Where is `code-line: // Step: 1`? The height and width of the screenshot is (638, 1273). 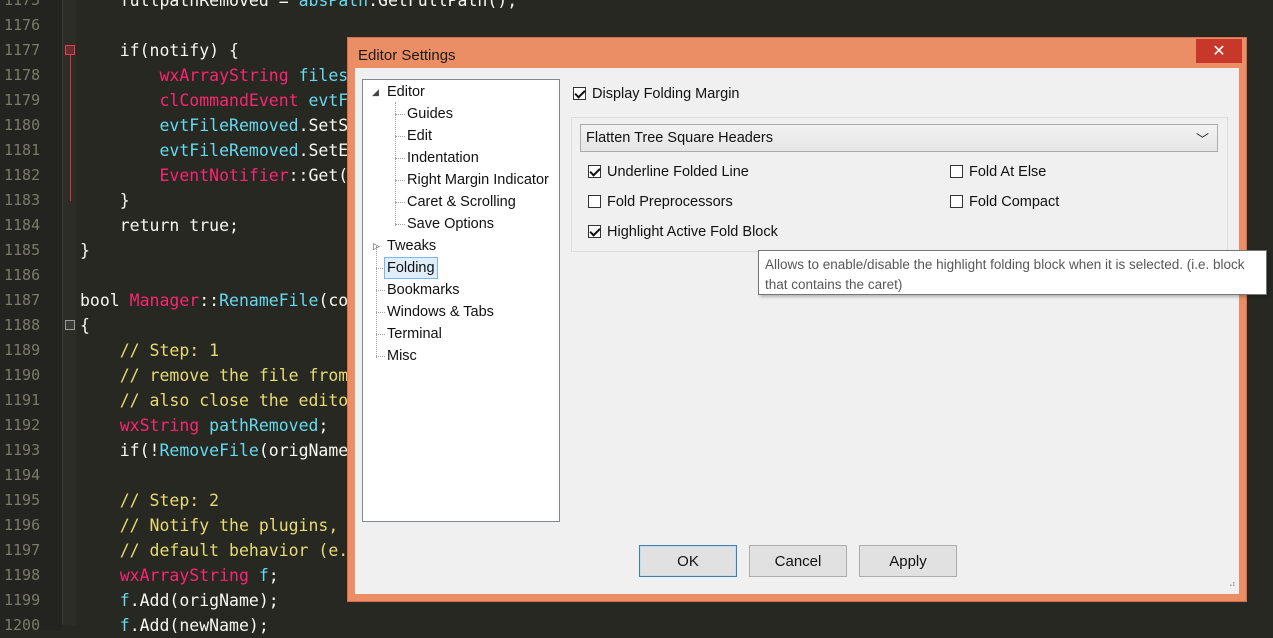 code-line: // Step: 1 is located at coordinates (149, 350).